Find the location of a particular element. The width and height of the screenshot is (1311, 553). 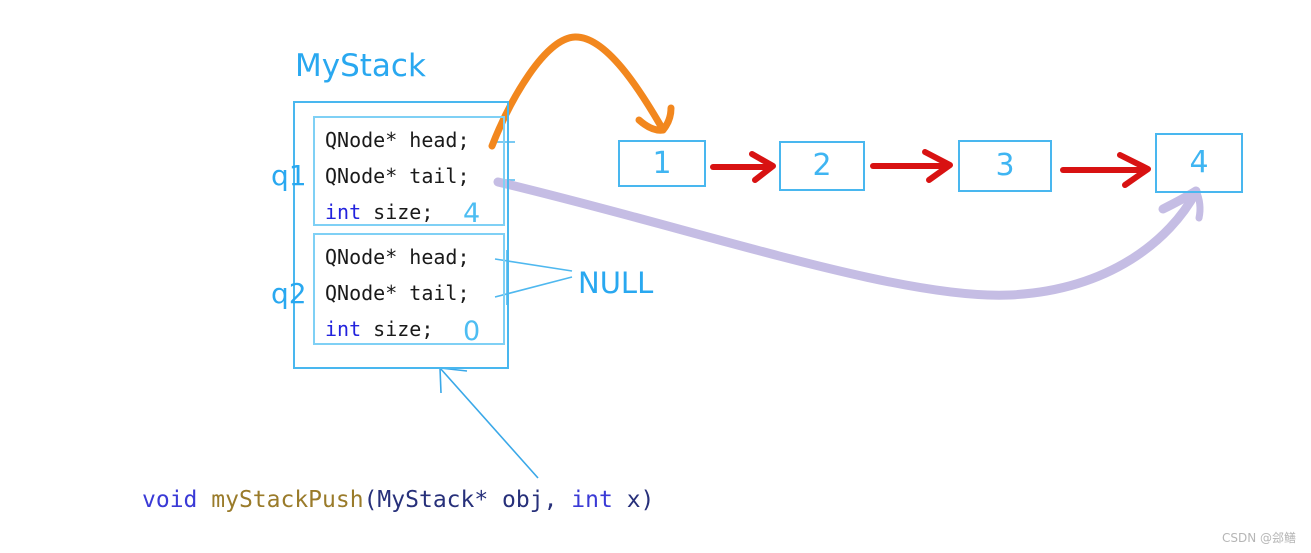

list-node-value: 1 is located at coordinates (662, 163).